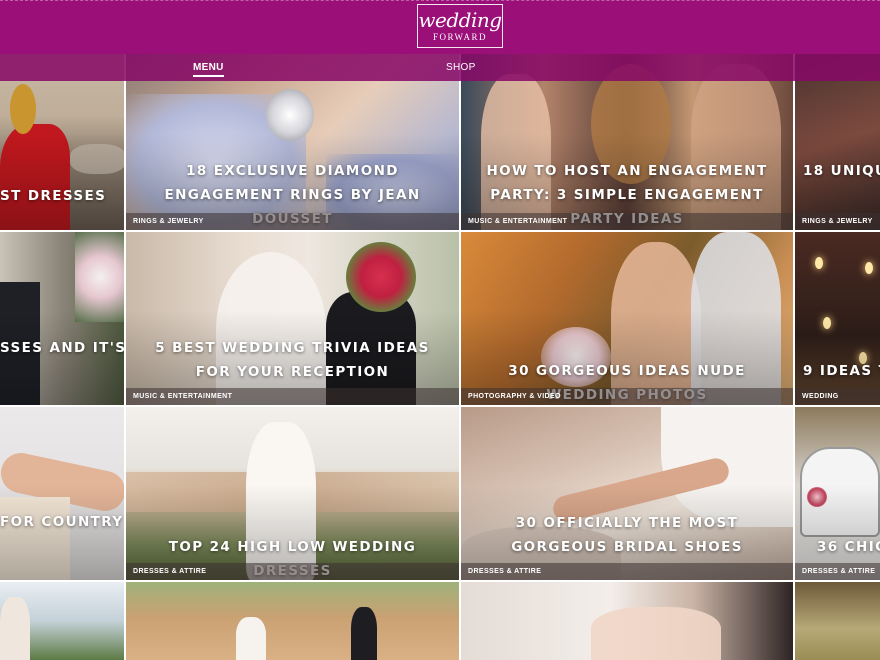 The height and width of the screenshot is (660, 880). Describe the element at coordinates (461, 67) in the screenshot. I see `nav-shop-link: SHOP` at that location.